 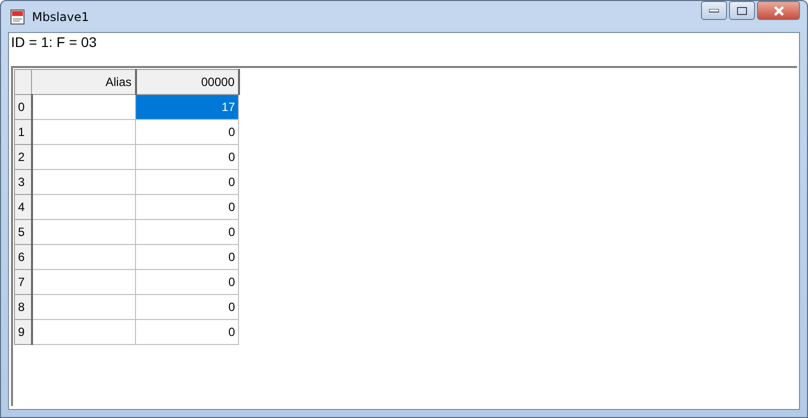 I want to click on close-button, so click(x=778, y=10).